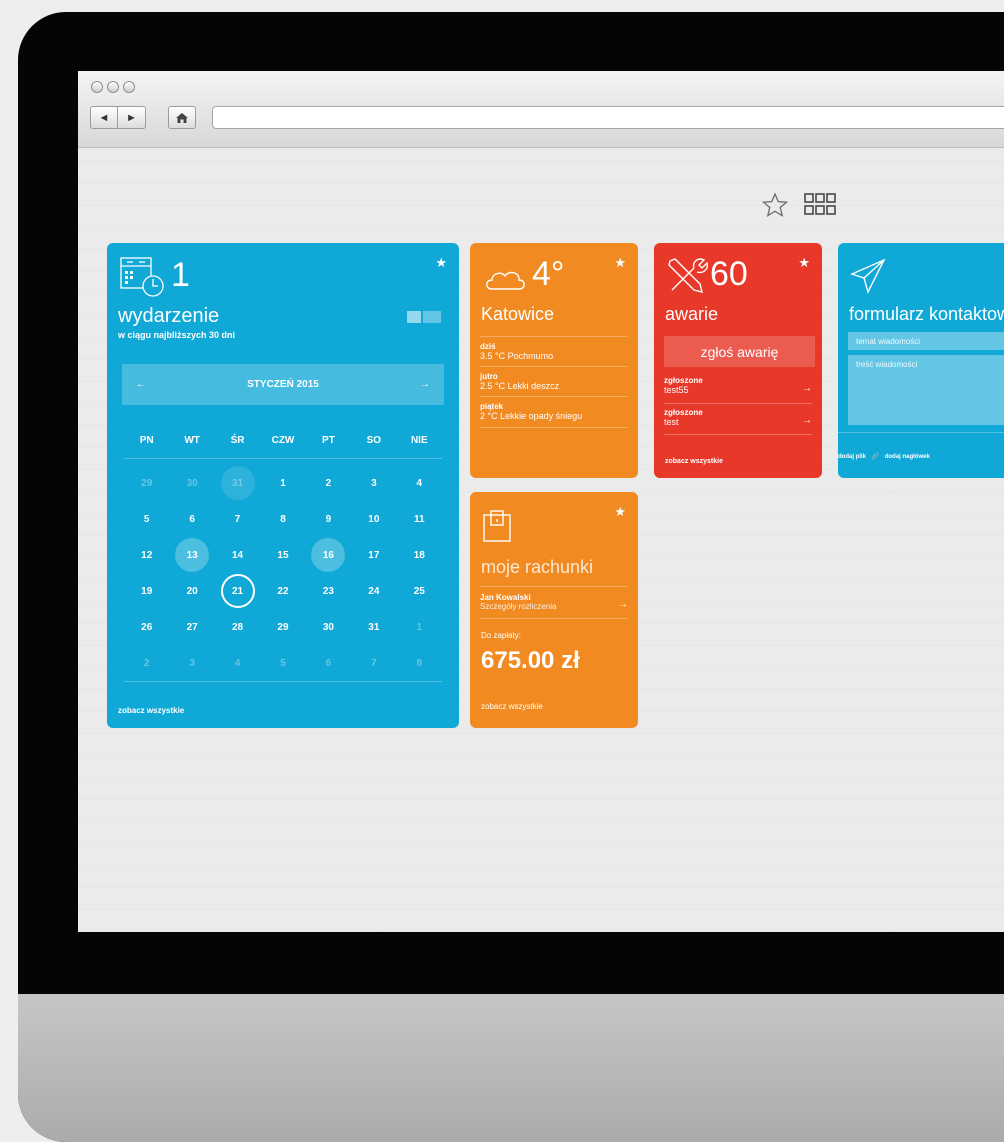  I want to click on failures-title: awarie, so click(692, 314).